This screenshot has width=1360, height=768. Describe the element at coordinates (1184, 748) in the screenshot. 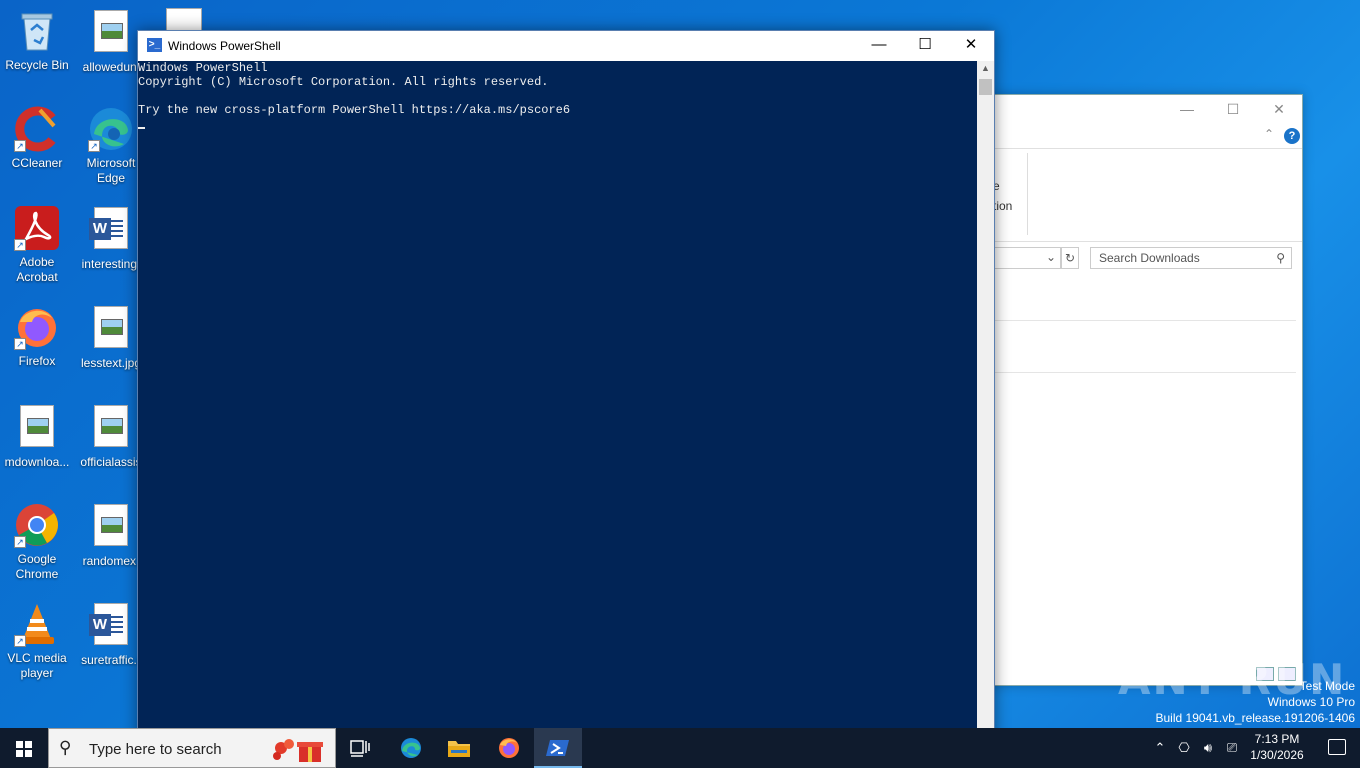

I see `meet-now-icon: ⎔` at that location.